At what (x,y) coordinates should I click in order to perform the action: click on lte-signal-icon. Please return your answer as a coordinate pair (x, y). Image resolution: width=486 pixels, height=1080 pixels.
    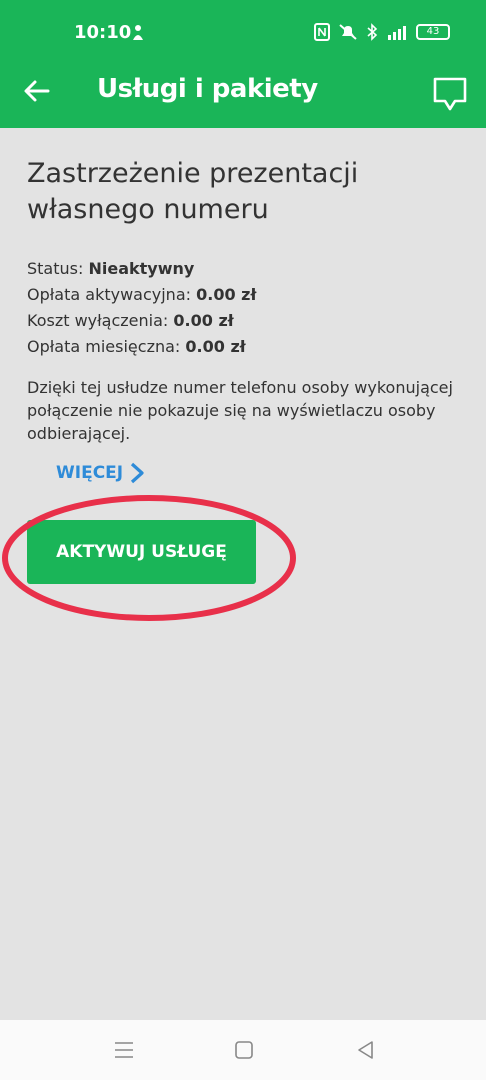
    Looking at the image, I should click on (397, 33).